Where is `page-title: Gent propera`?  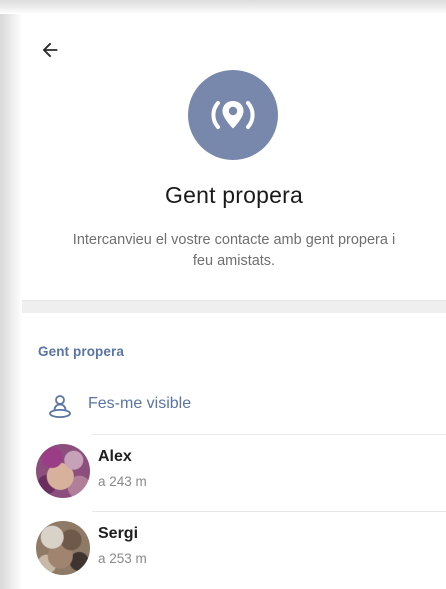 page-title: Gent propera is located at coordinates (234, 195).